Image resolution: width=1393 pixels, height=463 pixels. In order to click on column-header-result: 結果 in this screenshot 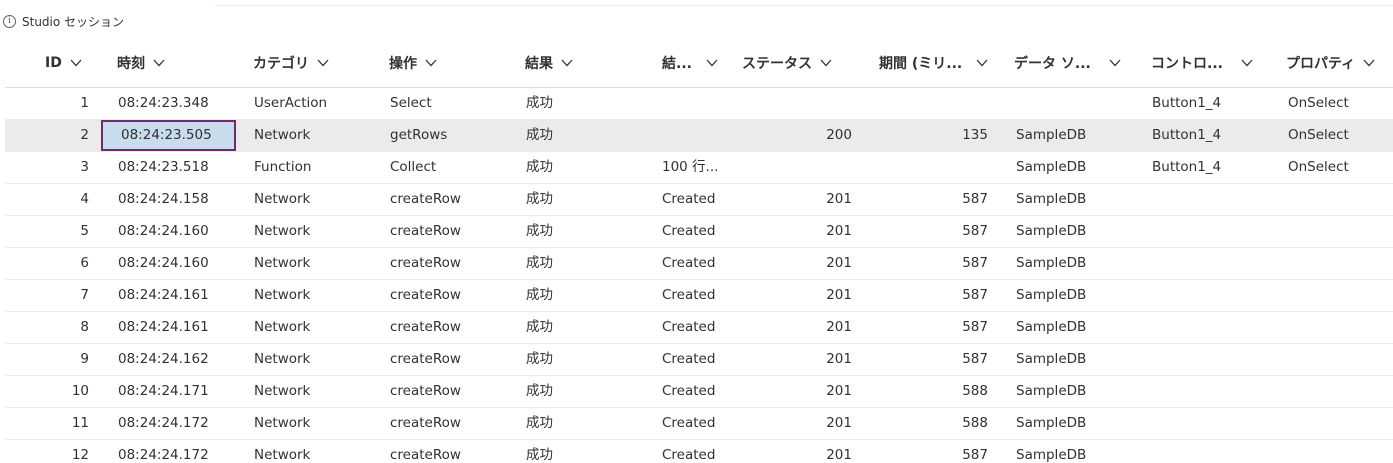, I will do `click(549, 63)`.